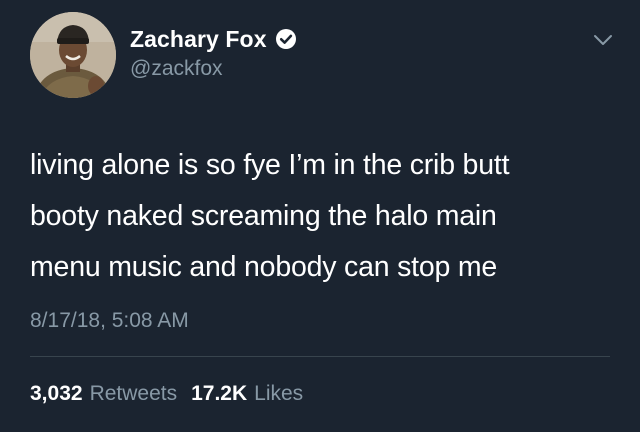 The height and width of the screenshot is (432, 640). Describe the element at coordinates (320, 356) in the screenshot. I see `divider` at that location.